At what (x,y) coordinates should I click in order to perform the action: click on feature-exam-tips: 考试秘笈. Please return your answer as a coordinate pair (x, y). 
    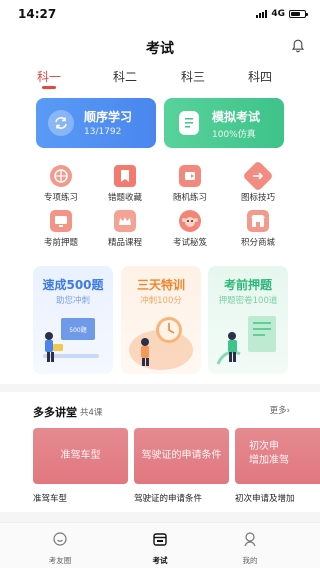
    Looking at the image, I should click on (190, 229).